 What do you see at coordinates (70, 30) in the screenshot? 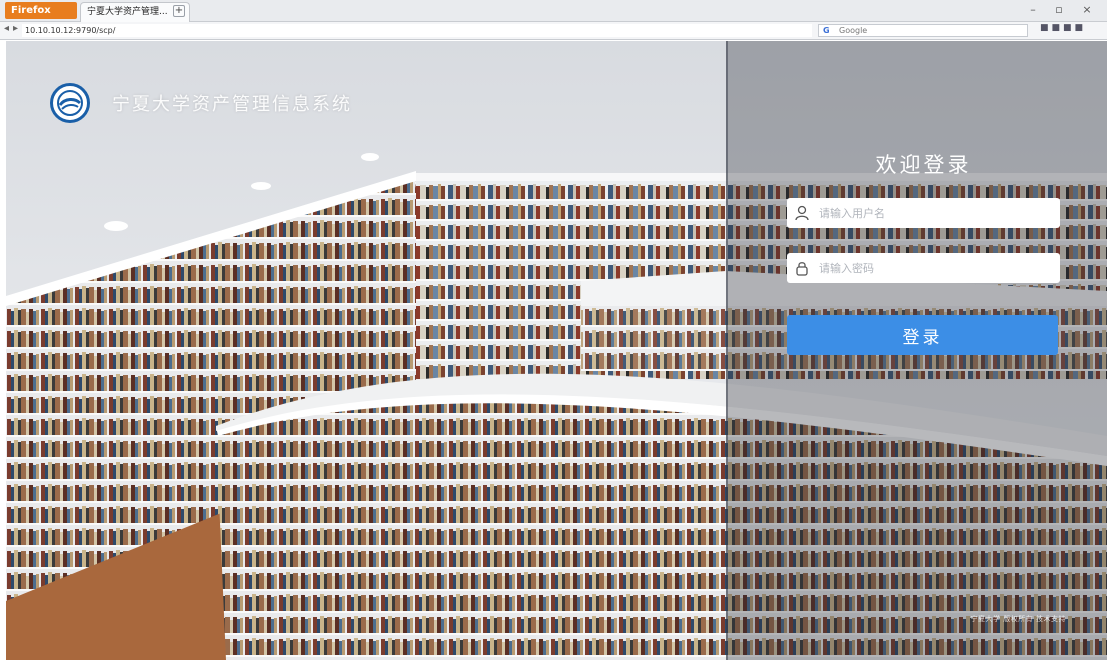
I see `url-text: 10.10.10.12:9790/scp/` at bounding box center [70, 30].